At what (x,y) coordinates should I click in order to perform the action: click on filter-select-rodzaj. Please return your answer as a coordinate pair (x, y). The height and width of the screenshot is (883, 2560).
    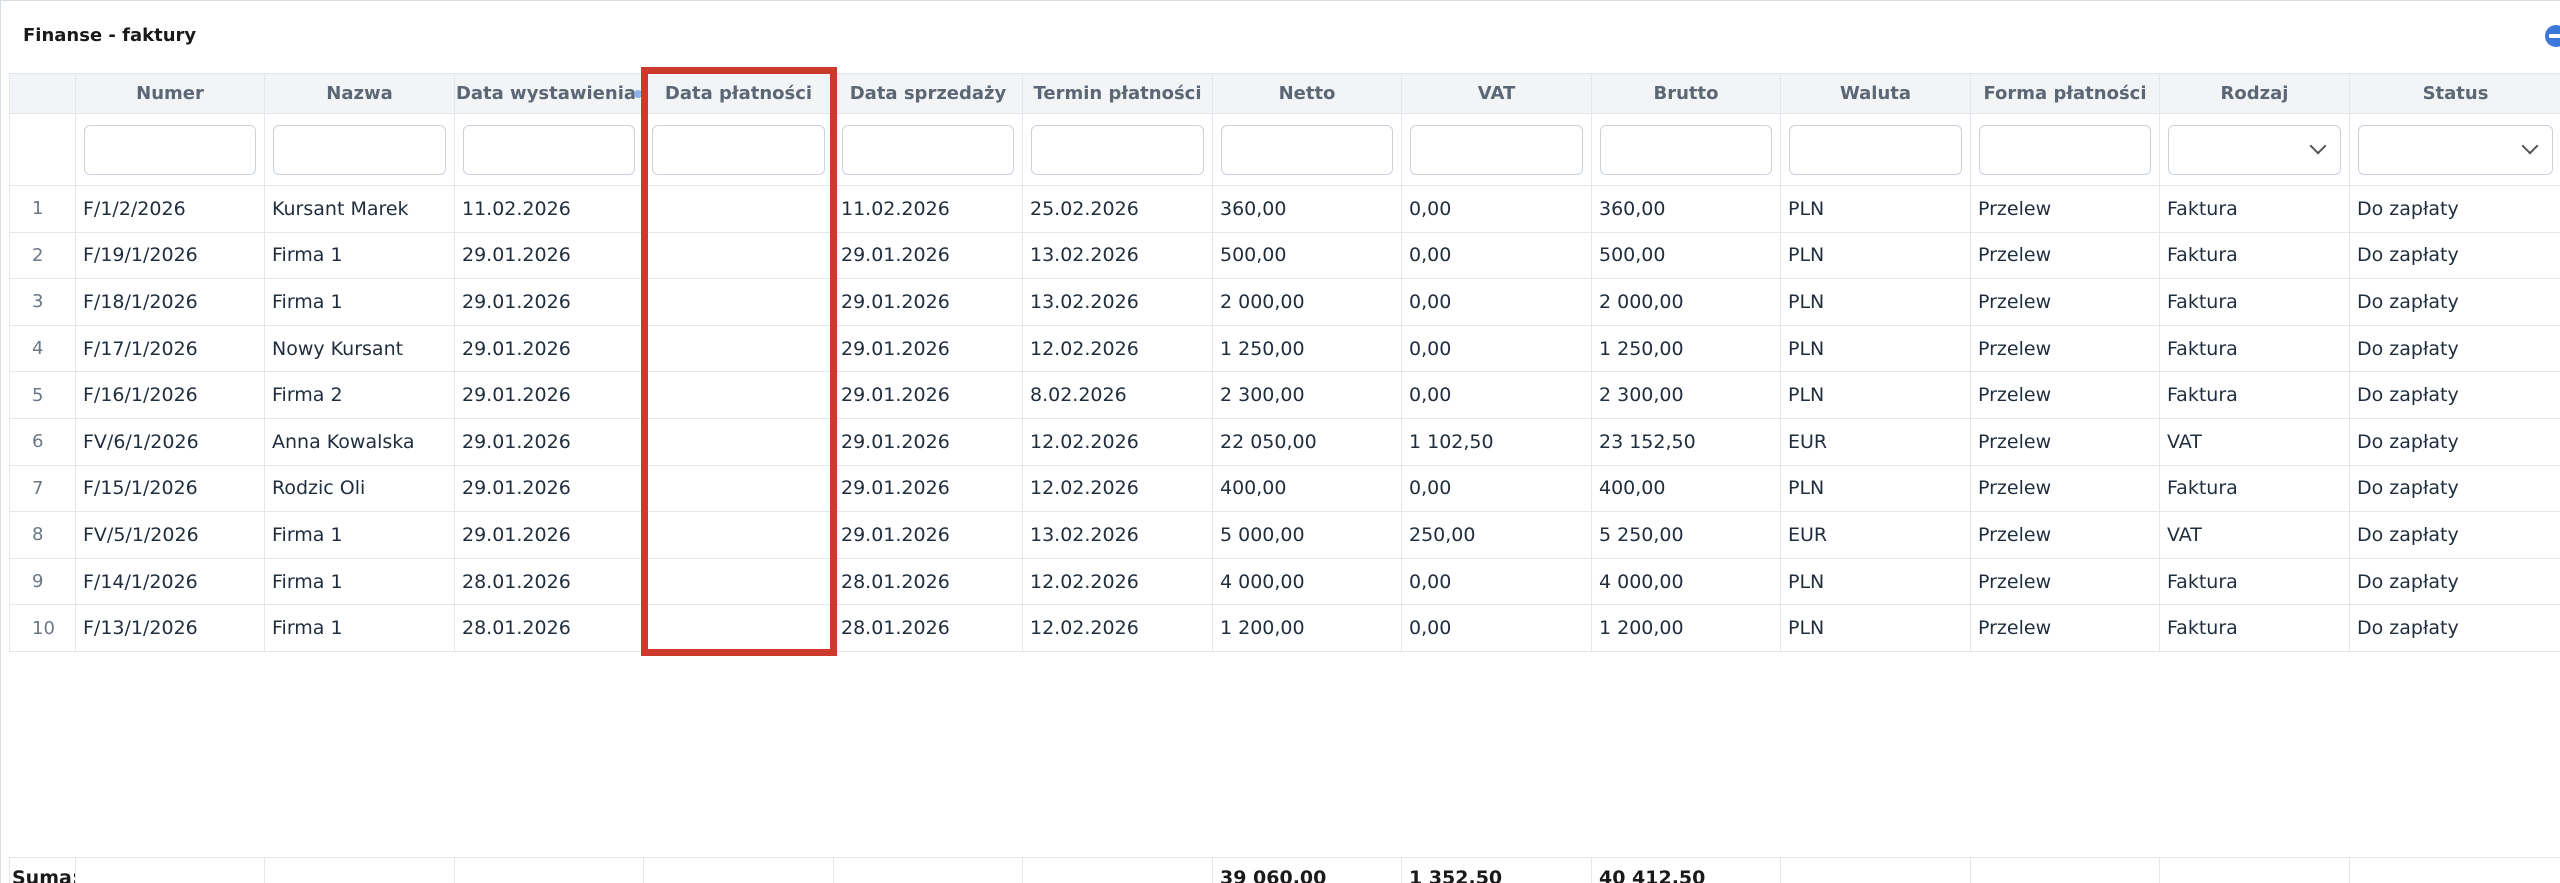
    Looking at the image, I should click on (2254, 149).